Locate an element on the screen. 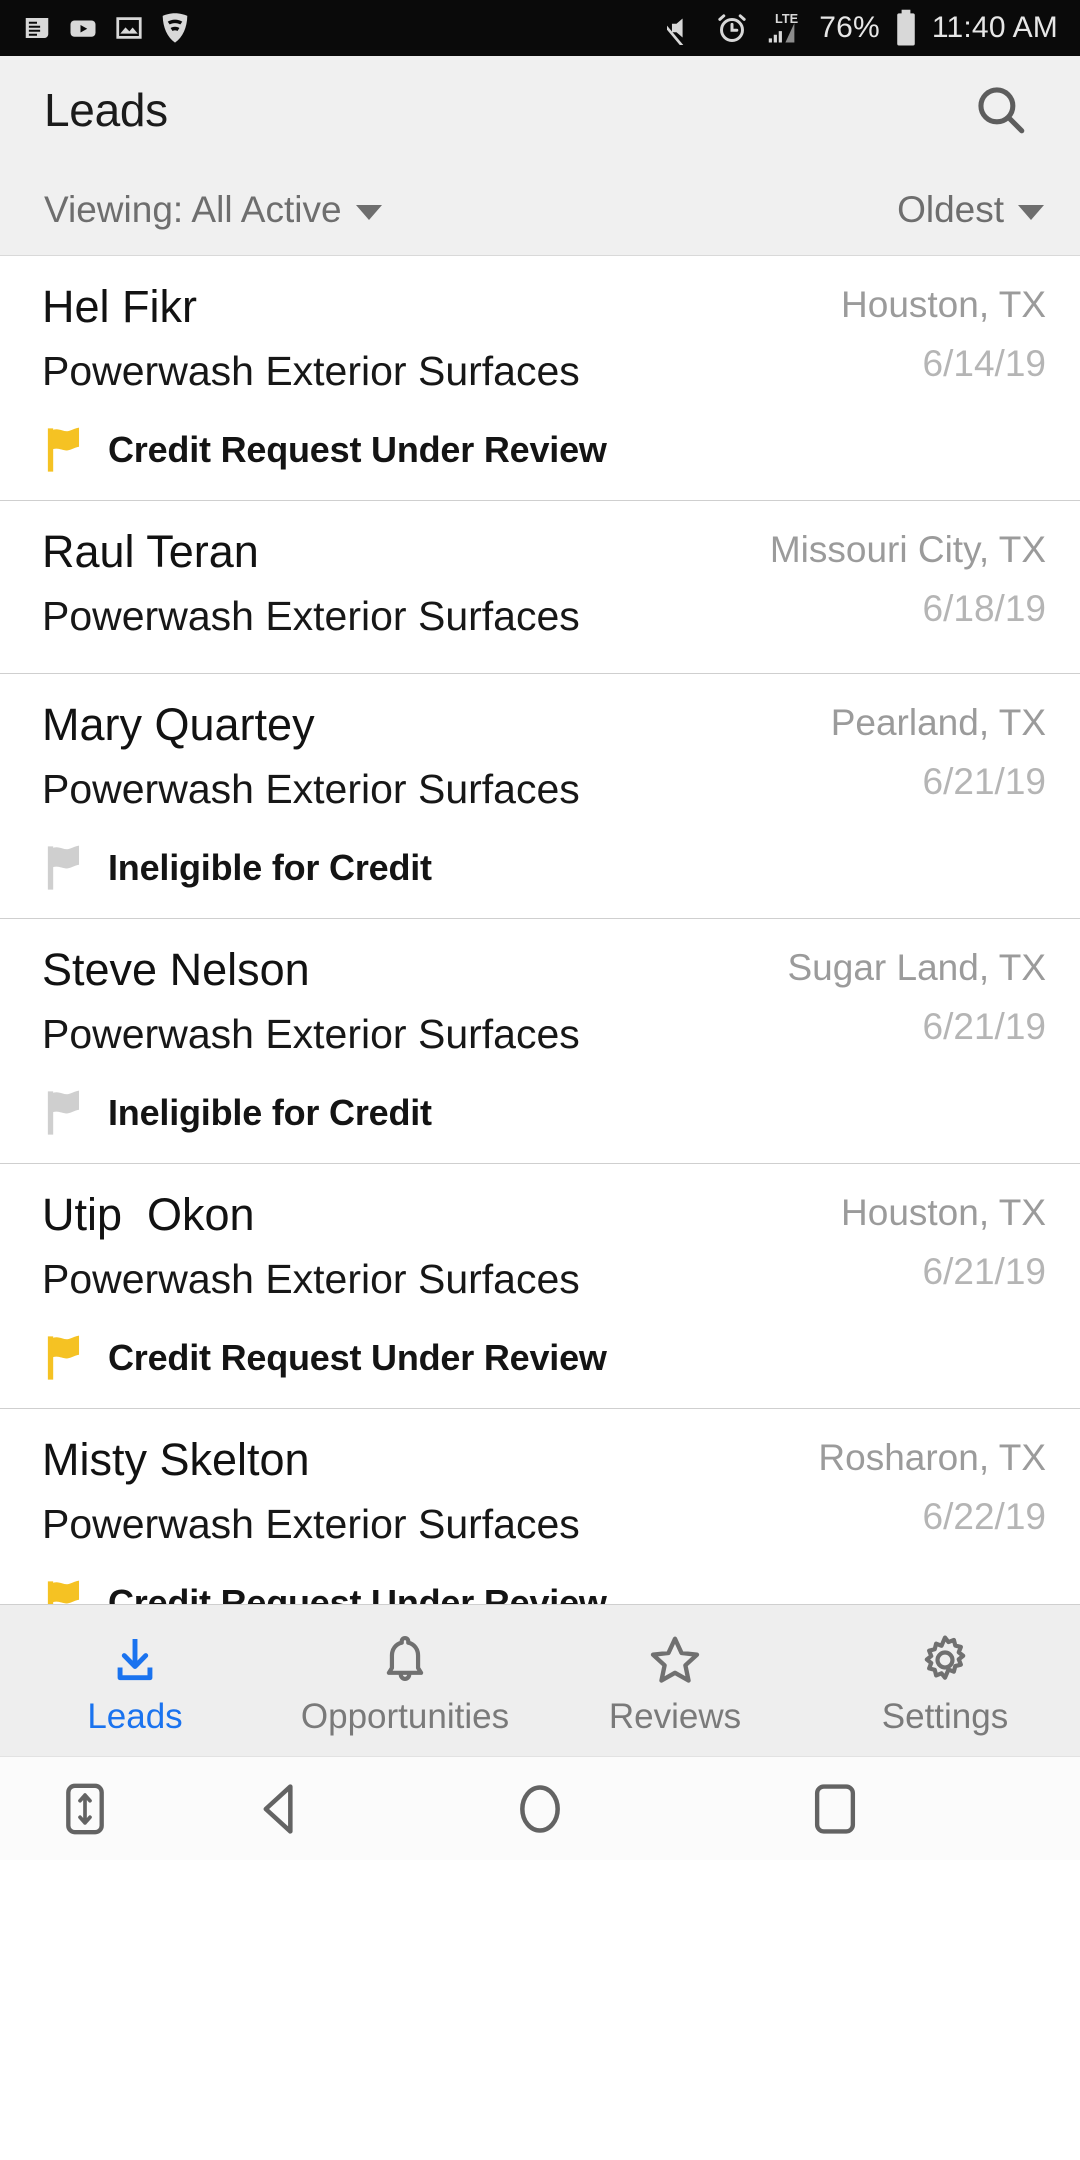 This screenshot has width=1080, height=2160. search-button is located at coordinates (1001, 110).